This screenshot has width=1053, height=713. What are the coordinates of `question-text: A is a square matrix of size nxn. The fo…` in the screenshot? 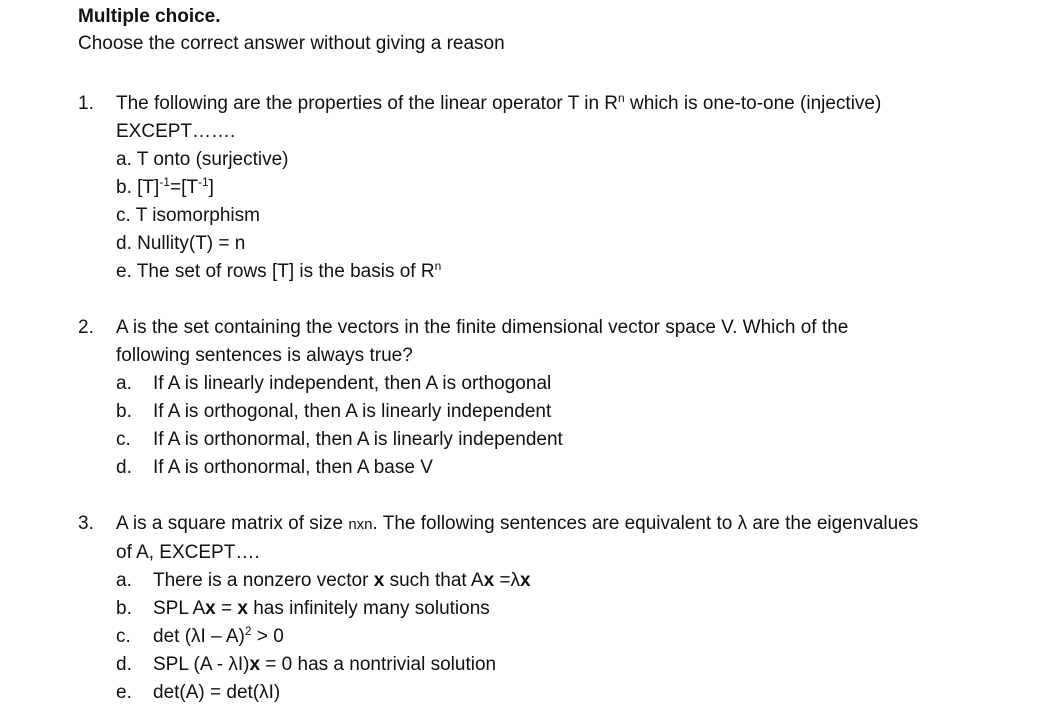 It's located at (517, 523).